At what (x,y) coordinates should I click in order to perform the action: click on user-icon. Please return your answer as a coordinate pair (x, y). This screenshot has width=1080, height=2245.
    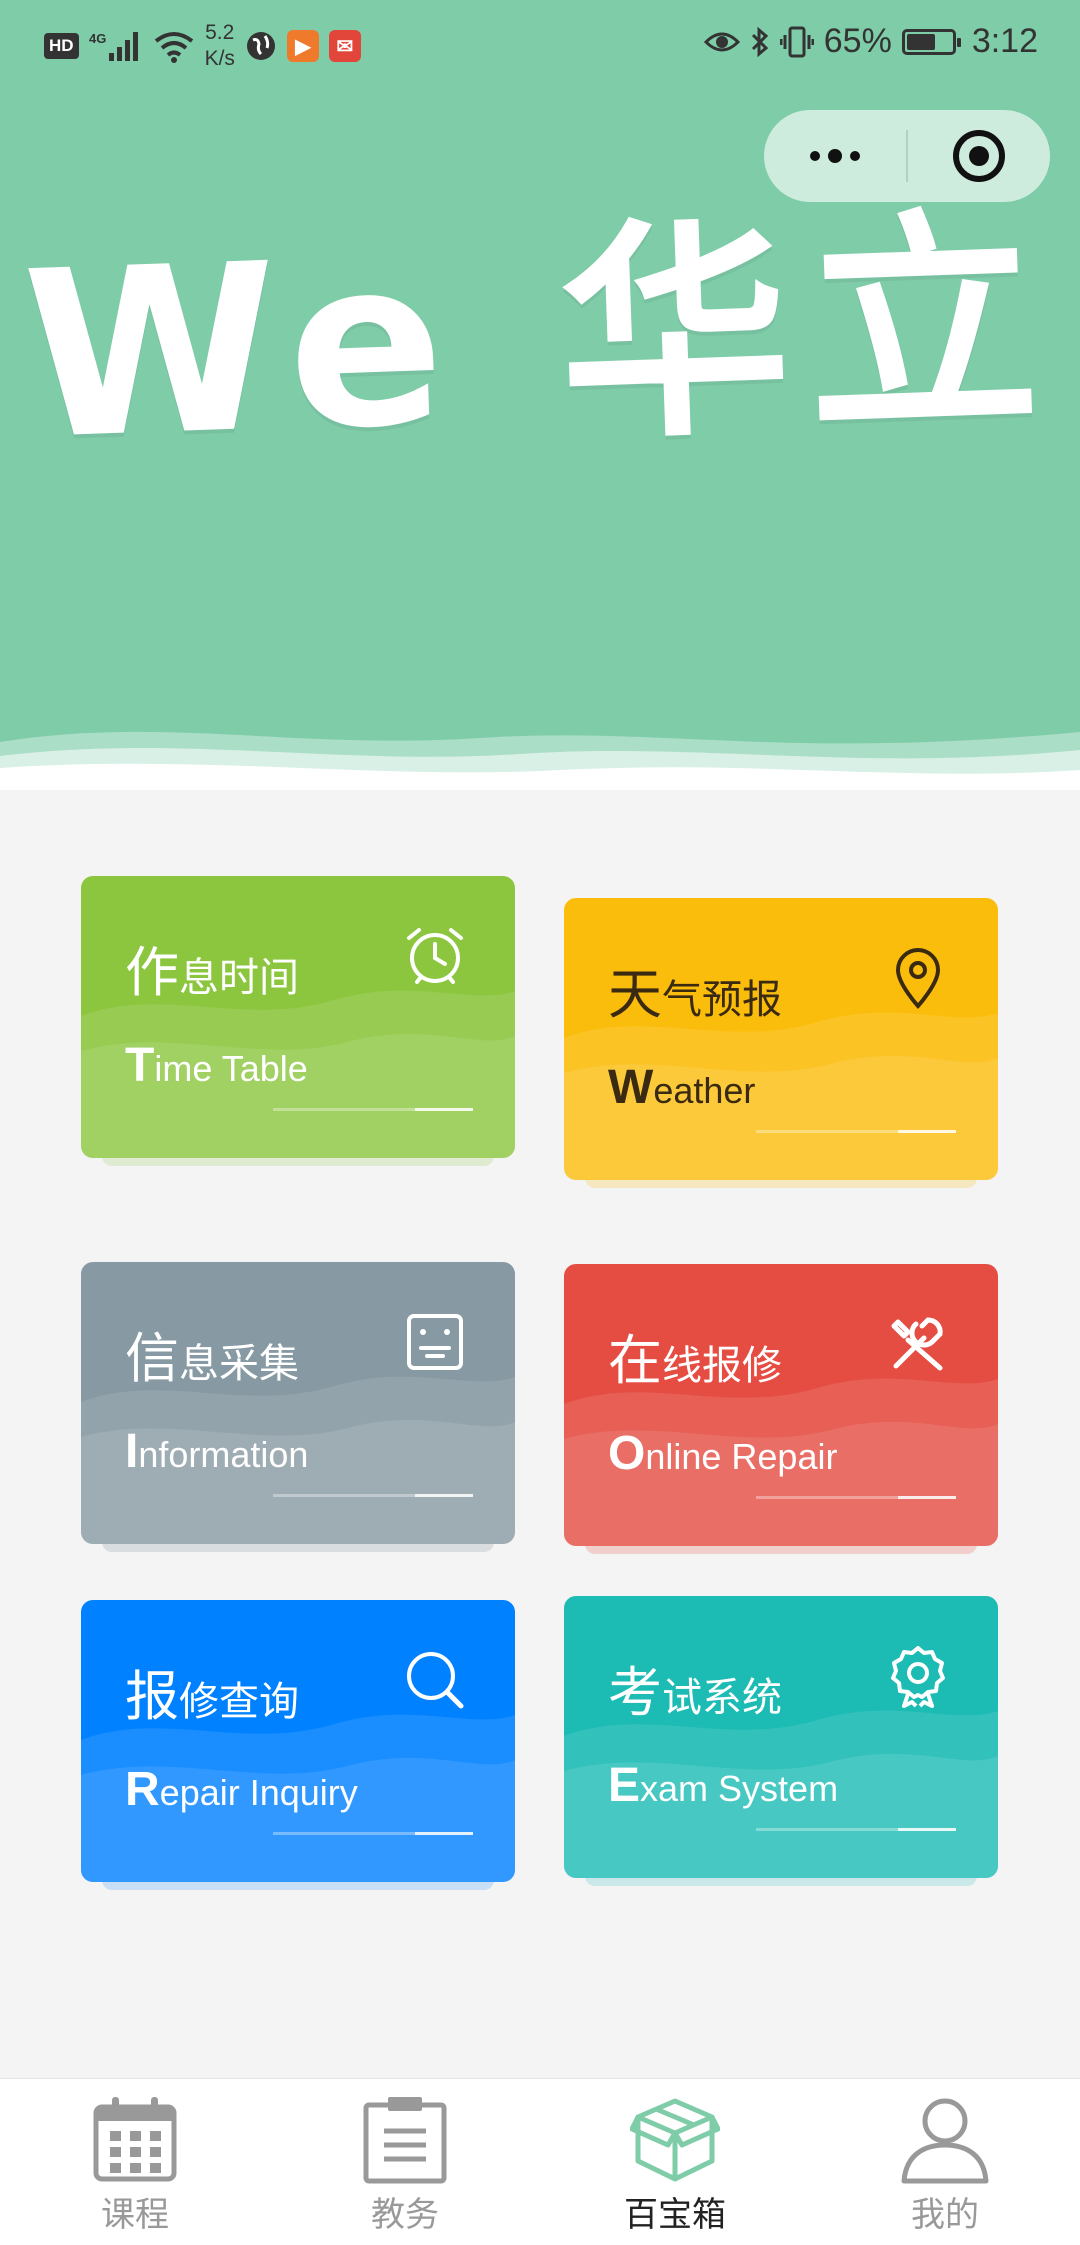
    Looking at the image, I should click on (945, 2141).